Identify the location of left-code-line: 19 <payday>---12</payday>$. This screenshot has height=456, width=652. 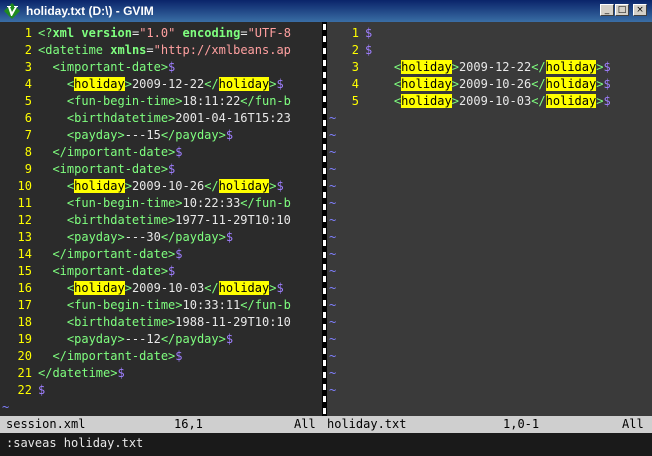
(161, 339).